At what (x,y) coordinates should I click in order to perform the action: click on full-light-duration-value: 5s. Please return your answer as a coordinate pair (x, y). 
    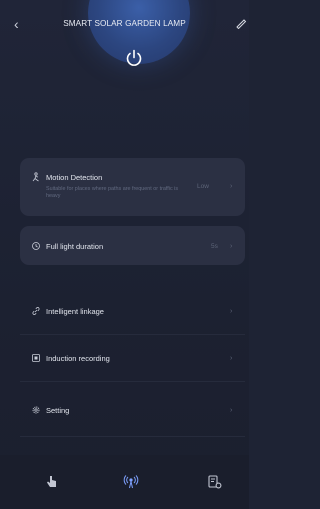
    Looking at the image, I should click on (214, 246).